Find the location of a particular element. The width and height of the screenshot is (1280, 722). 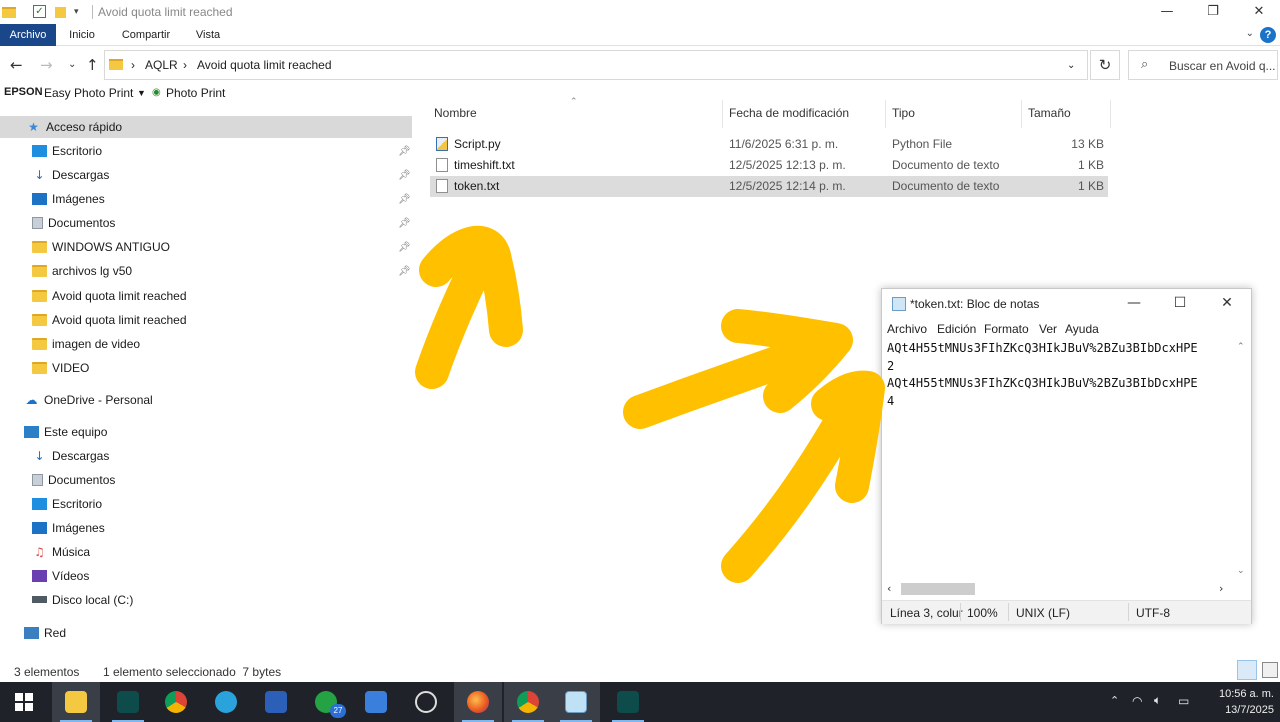

firefox-taskbar-icon is located at coordinates (478, 702).